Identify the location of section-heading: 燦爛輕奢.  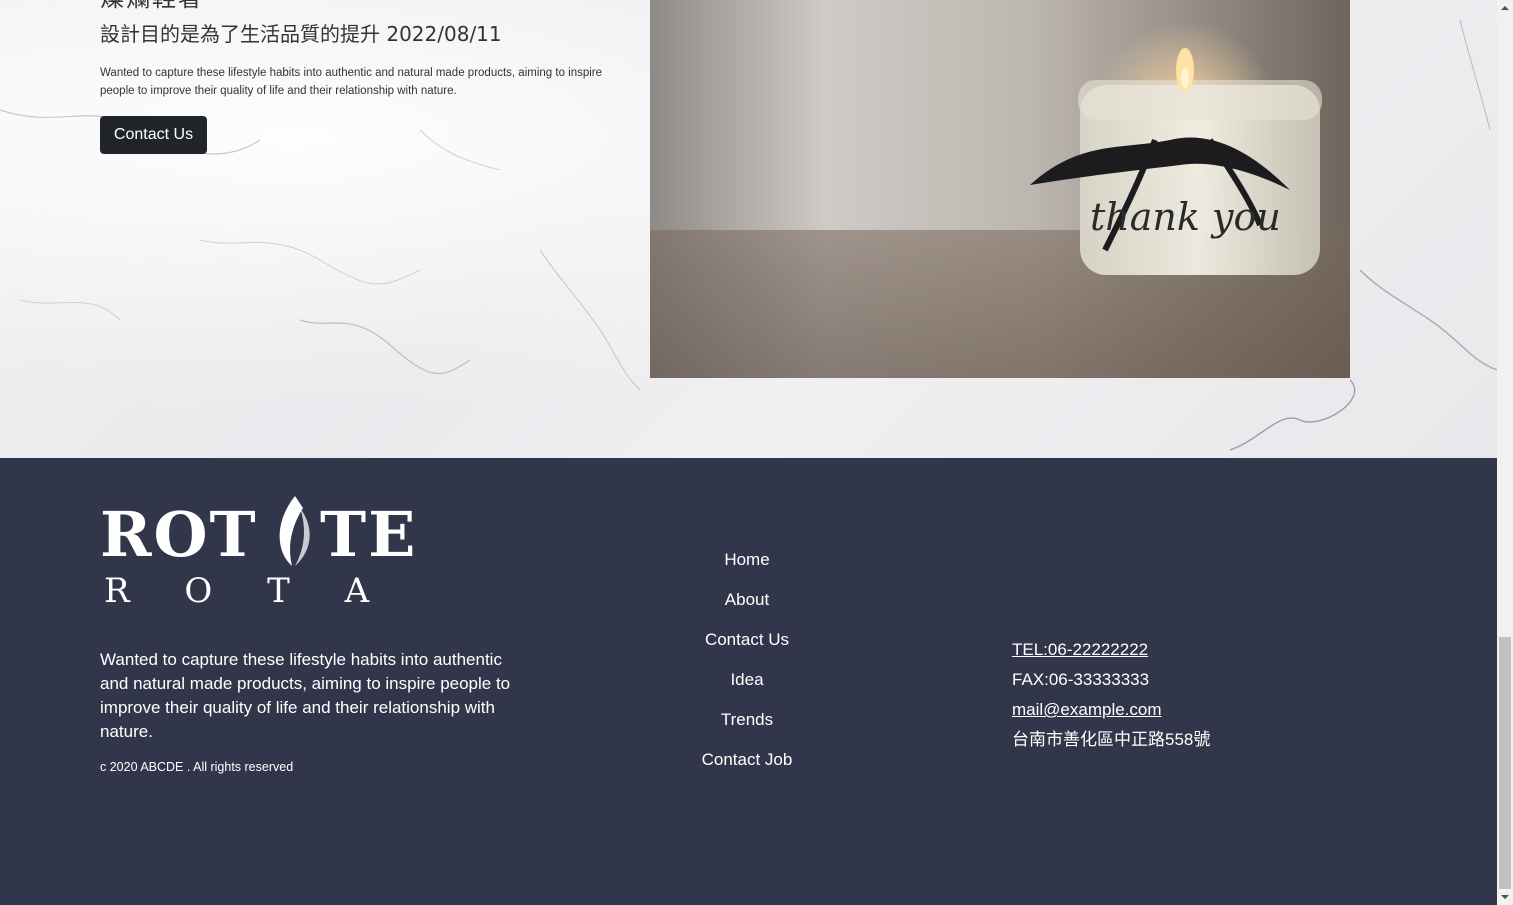
(152, 6).